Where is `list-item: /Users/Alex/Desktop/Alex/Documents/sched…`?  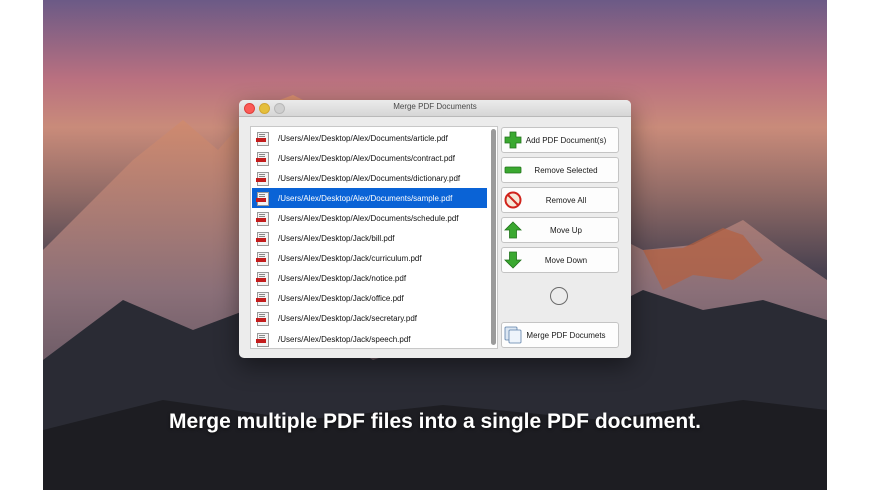 list-item: /Users/Alex/Desktop/Alex/Documents/sched… is located at coordinates (369, 218).